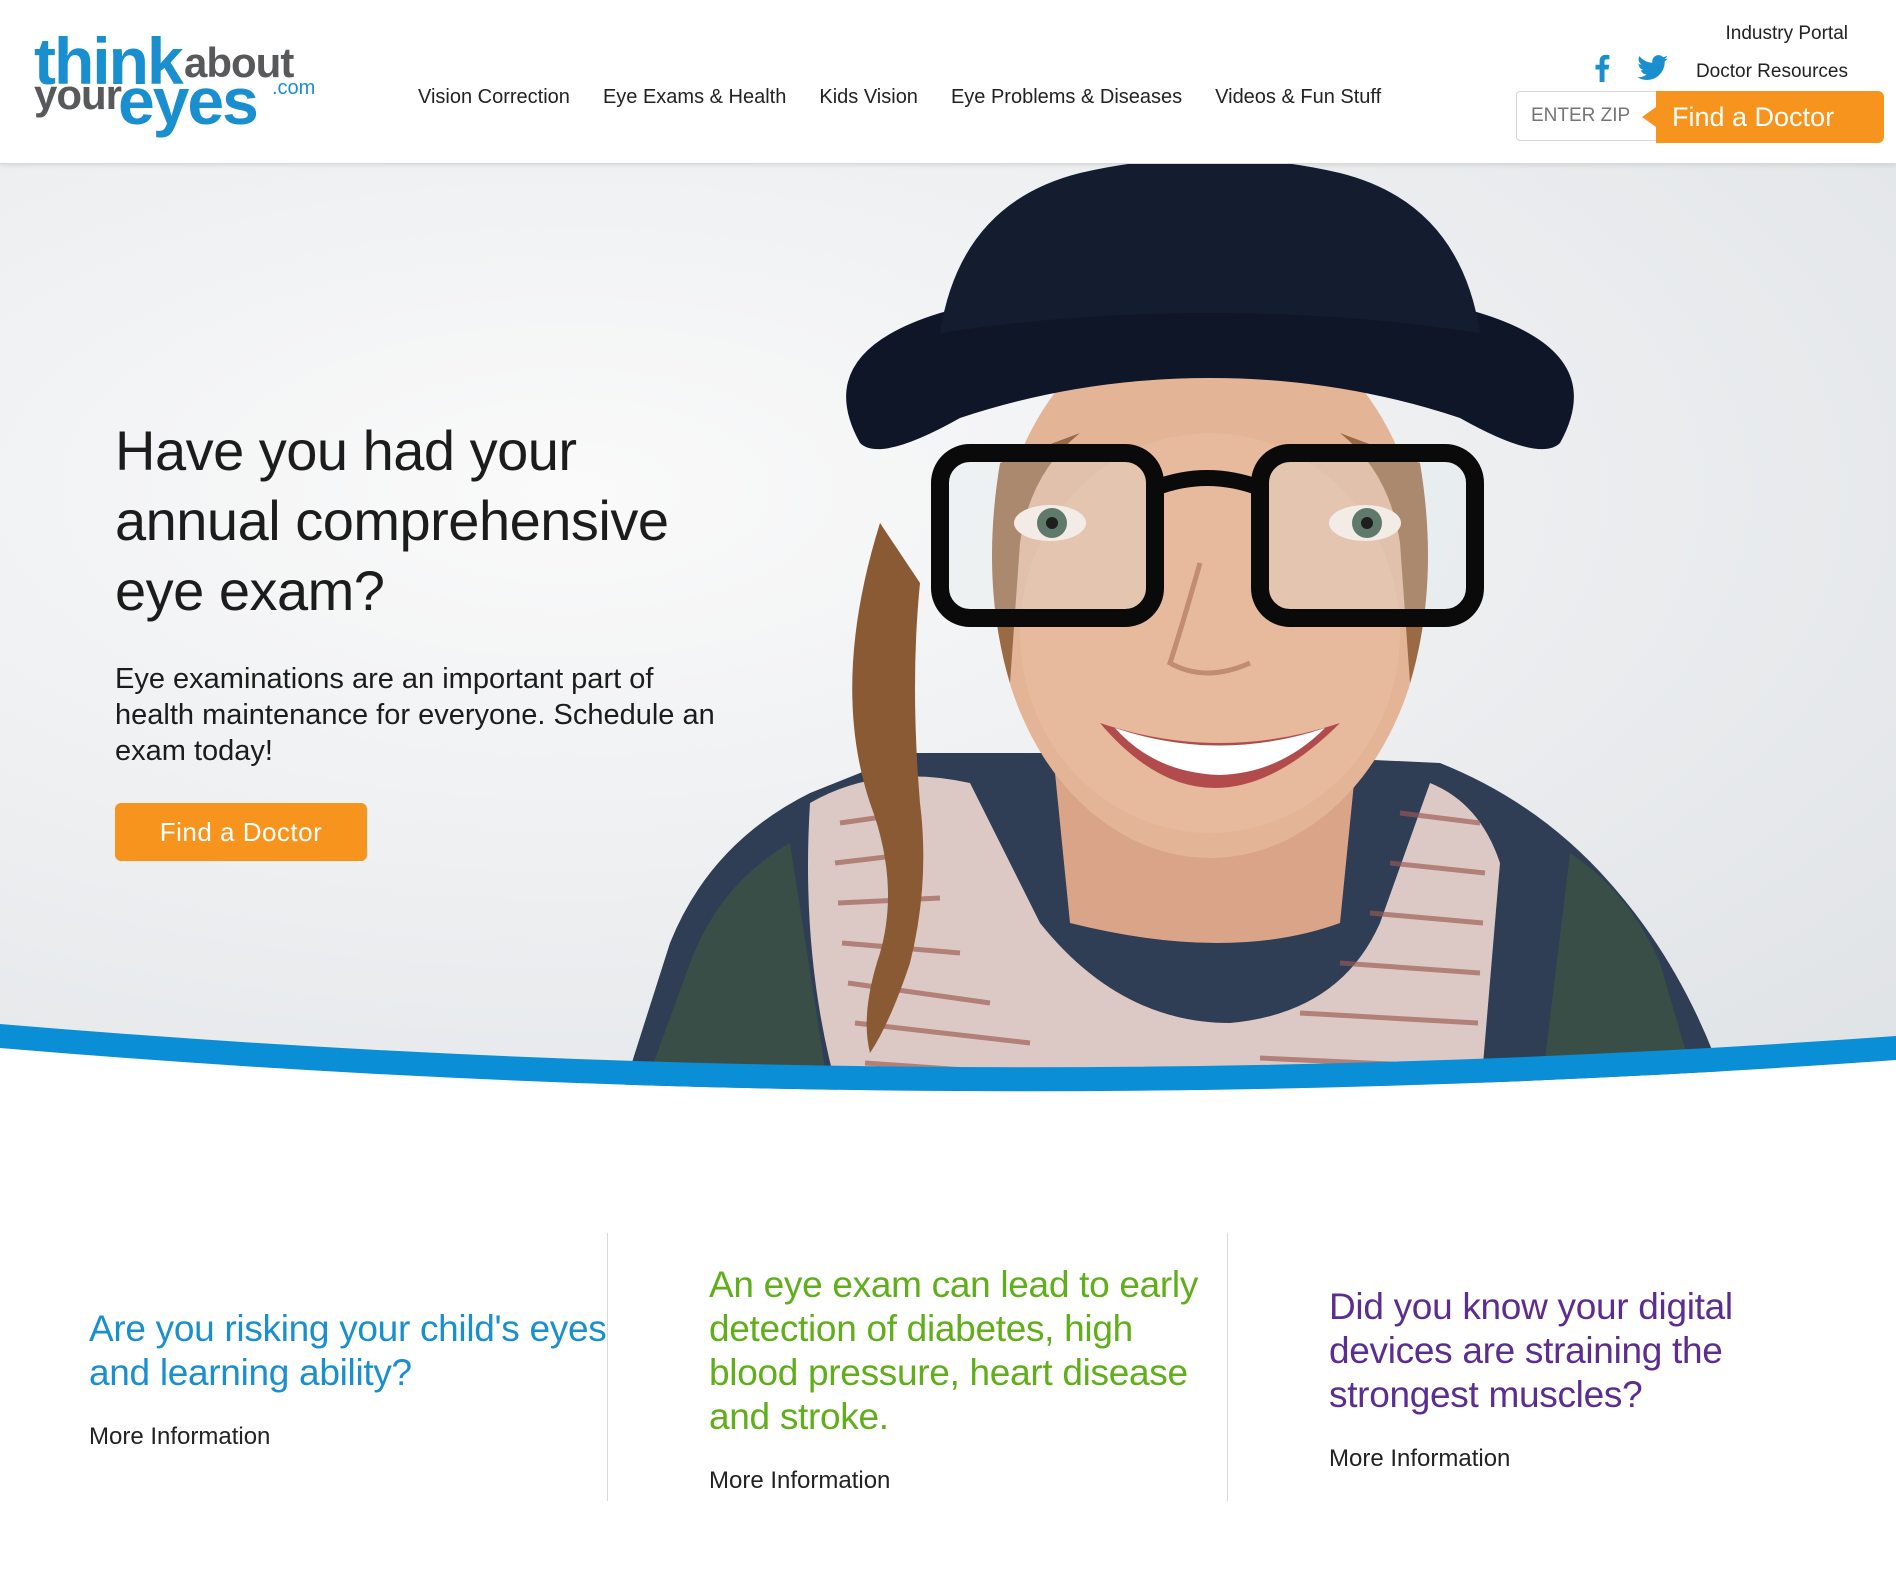 Image resolution: width=1896 pixels, height=1580 pixels. What do you see at coordinates (1587, 116) in the screenshot?
I see `zip-input` at bounding box center [1587, 116].